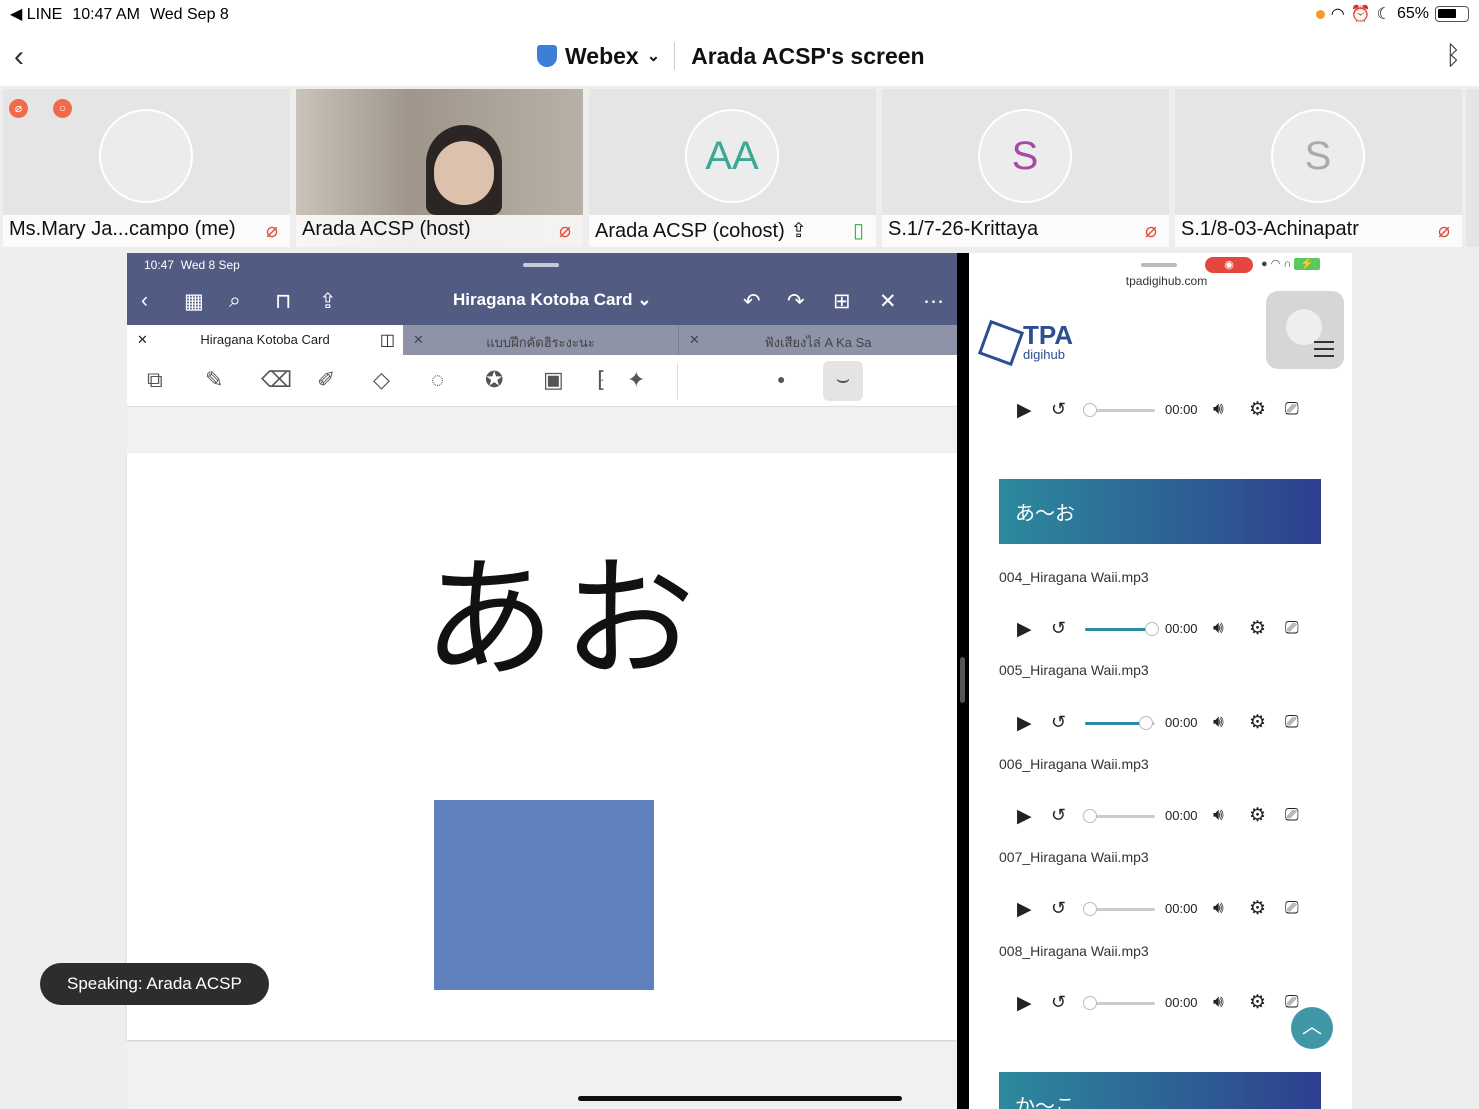  Describe the element at coordinates (1324, 349) in the screenshot. I see `hamburger-icon` at that location.